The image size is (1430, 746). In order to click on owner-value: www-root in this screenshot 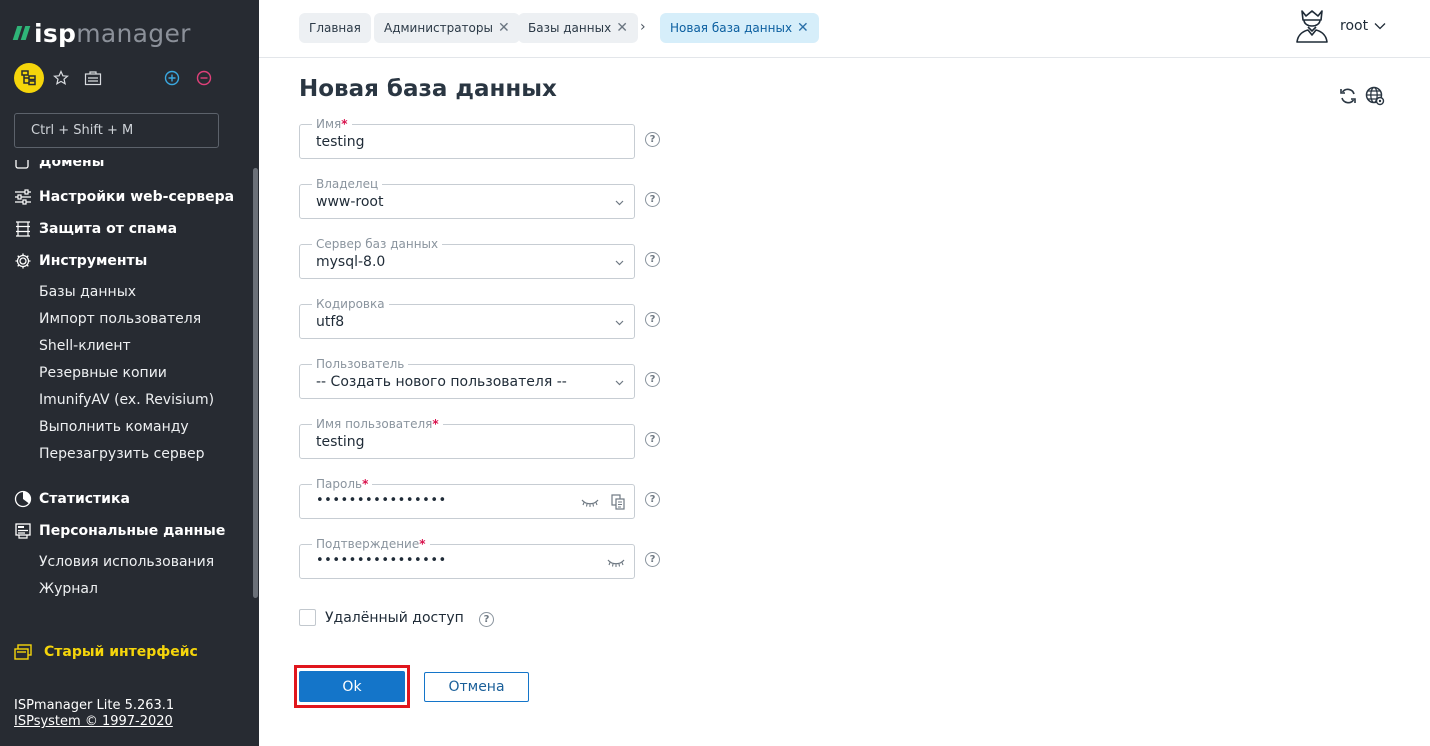, I will do `click(350, 202)`.